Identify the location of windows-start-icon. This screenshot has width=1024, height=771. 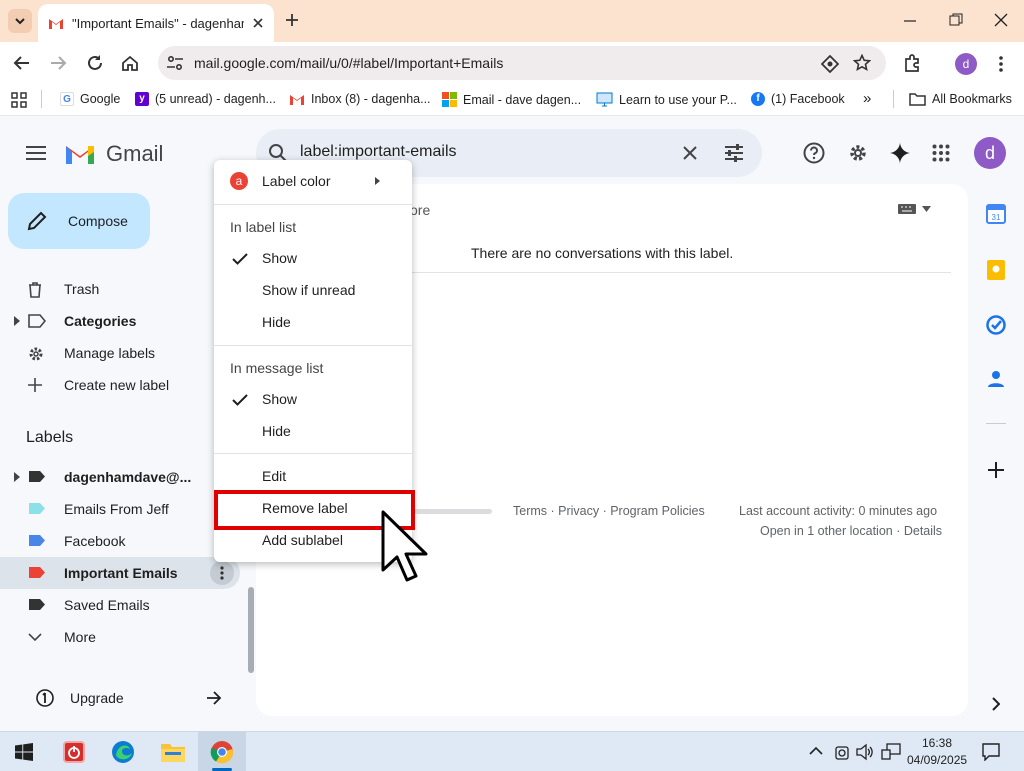
(24, 752).